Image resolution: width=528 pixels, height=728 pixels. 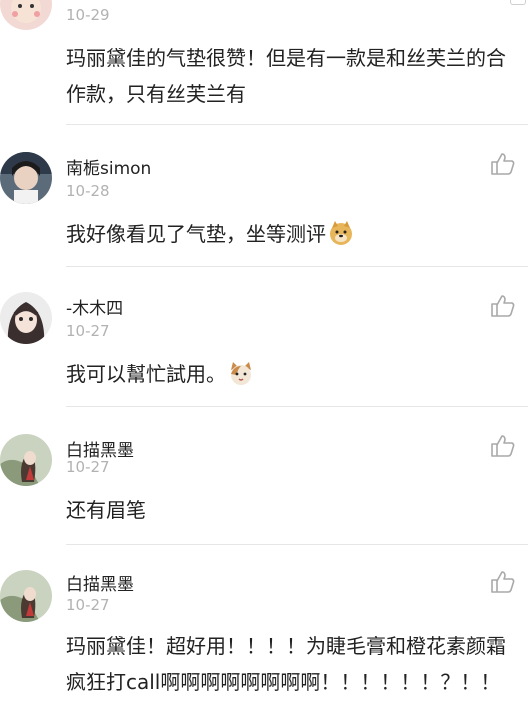 What do you see at coordinates (146, 374) in the screenshot?
I see `comment-text-content: 我可以幫忙試用。` at bounding box center [146, 374].